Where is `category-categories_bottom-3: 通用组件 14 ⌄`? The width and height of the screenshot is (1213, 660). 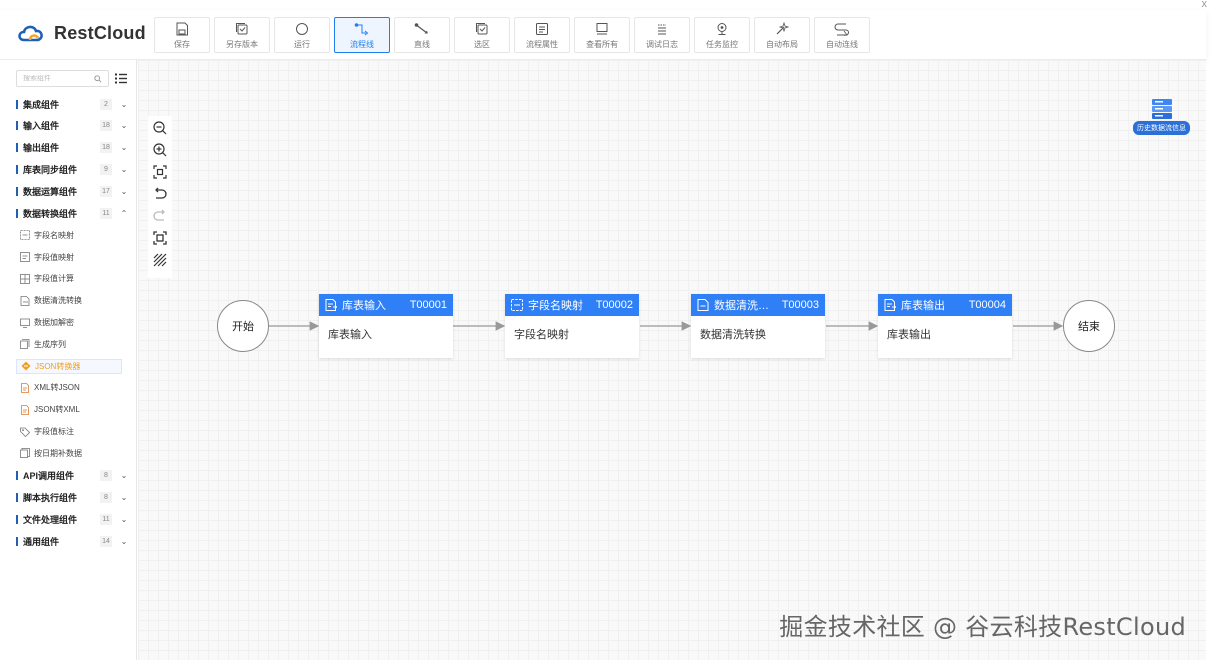 category-categories_bottom-3: 通用组件 14 ⌄ is located at coordinates (72, 541).